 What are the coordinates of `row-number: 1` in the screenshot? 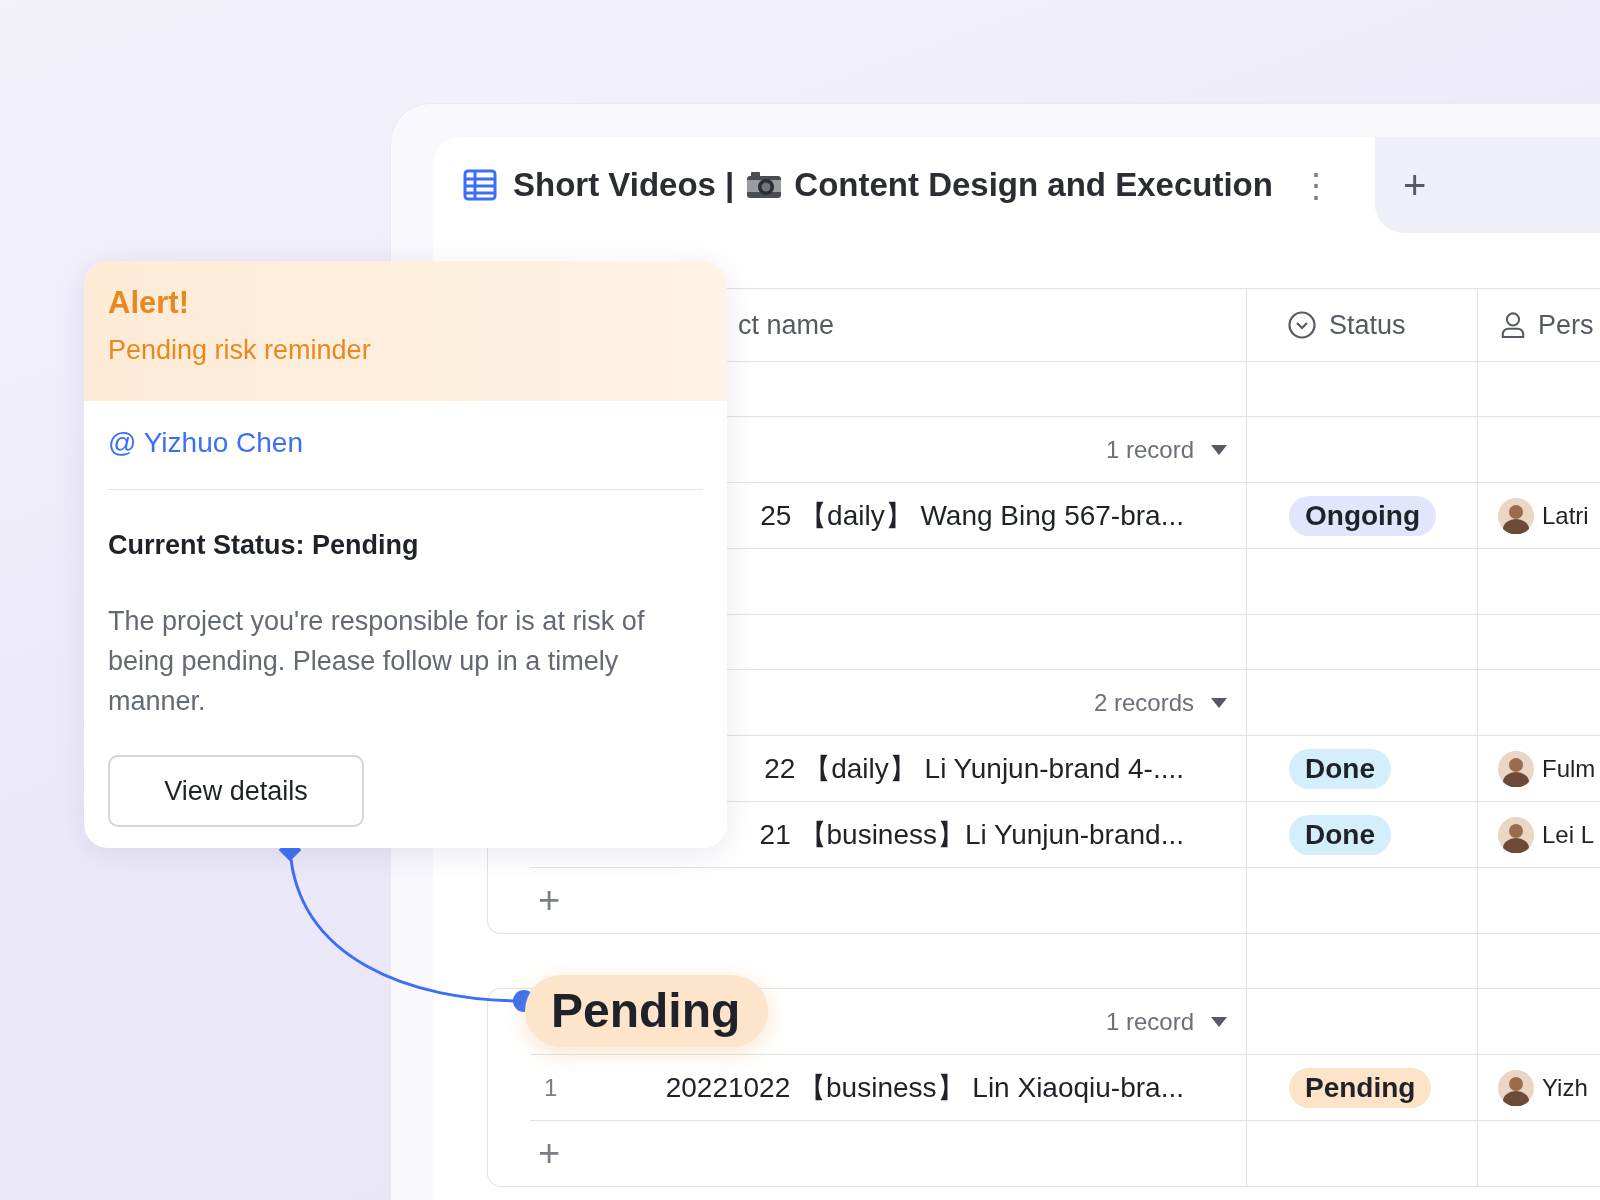 It's located at (550, 1087).